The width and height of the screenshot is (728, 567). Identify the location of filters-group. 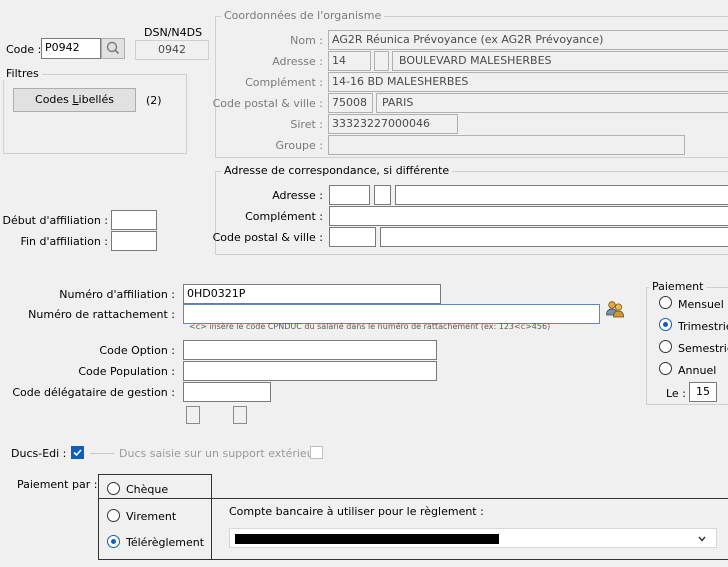
(95, 114).